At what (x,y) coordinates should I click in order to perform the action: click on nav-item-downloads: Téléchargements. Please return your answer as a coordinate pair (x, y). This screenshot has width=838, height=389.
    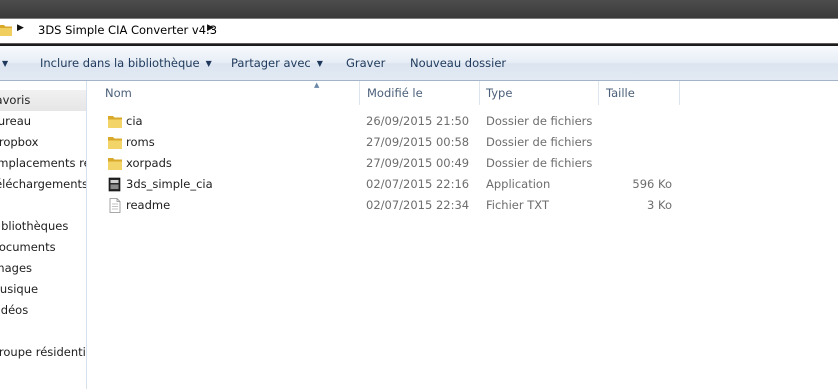
    Looking at the image, I should click on (43, 184).